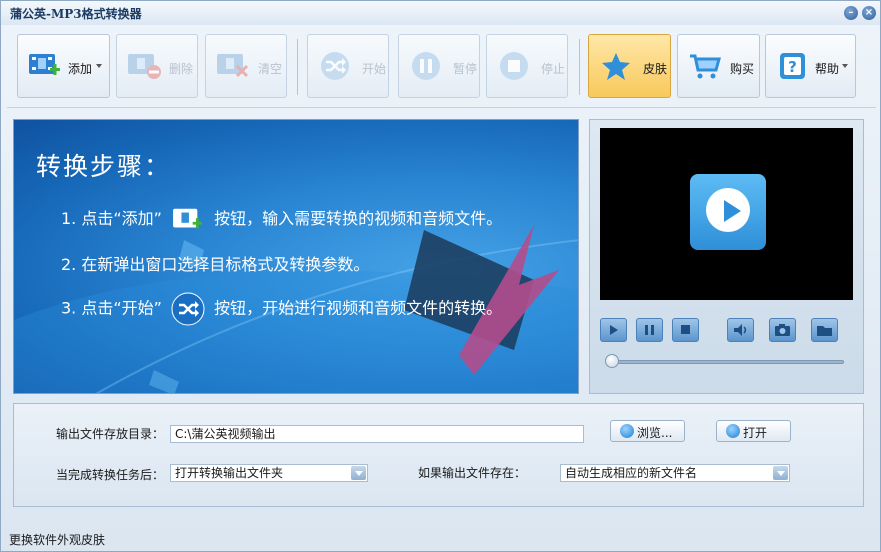 This screenshot has width=881, height=552. What do you see at coordinates (270, 69) in the screenshot?
I see `clear-button-label: 清空` at bounding box center [270, 69].